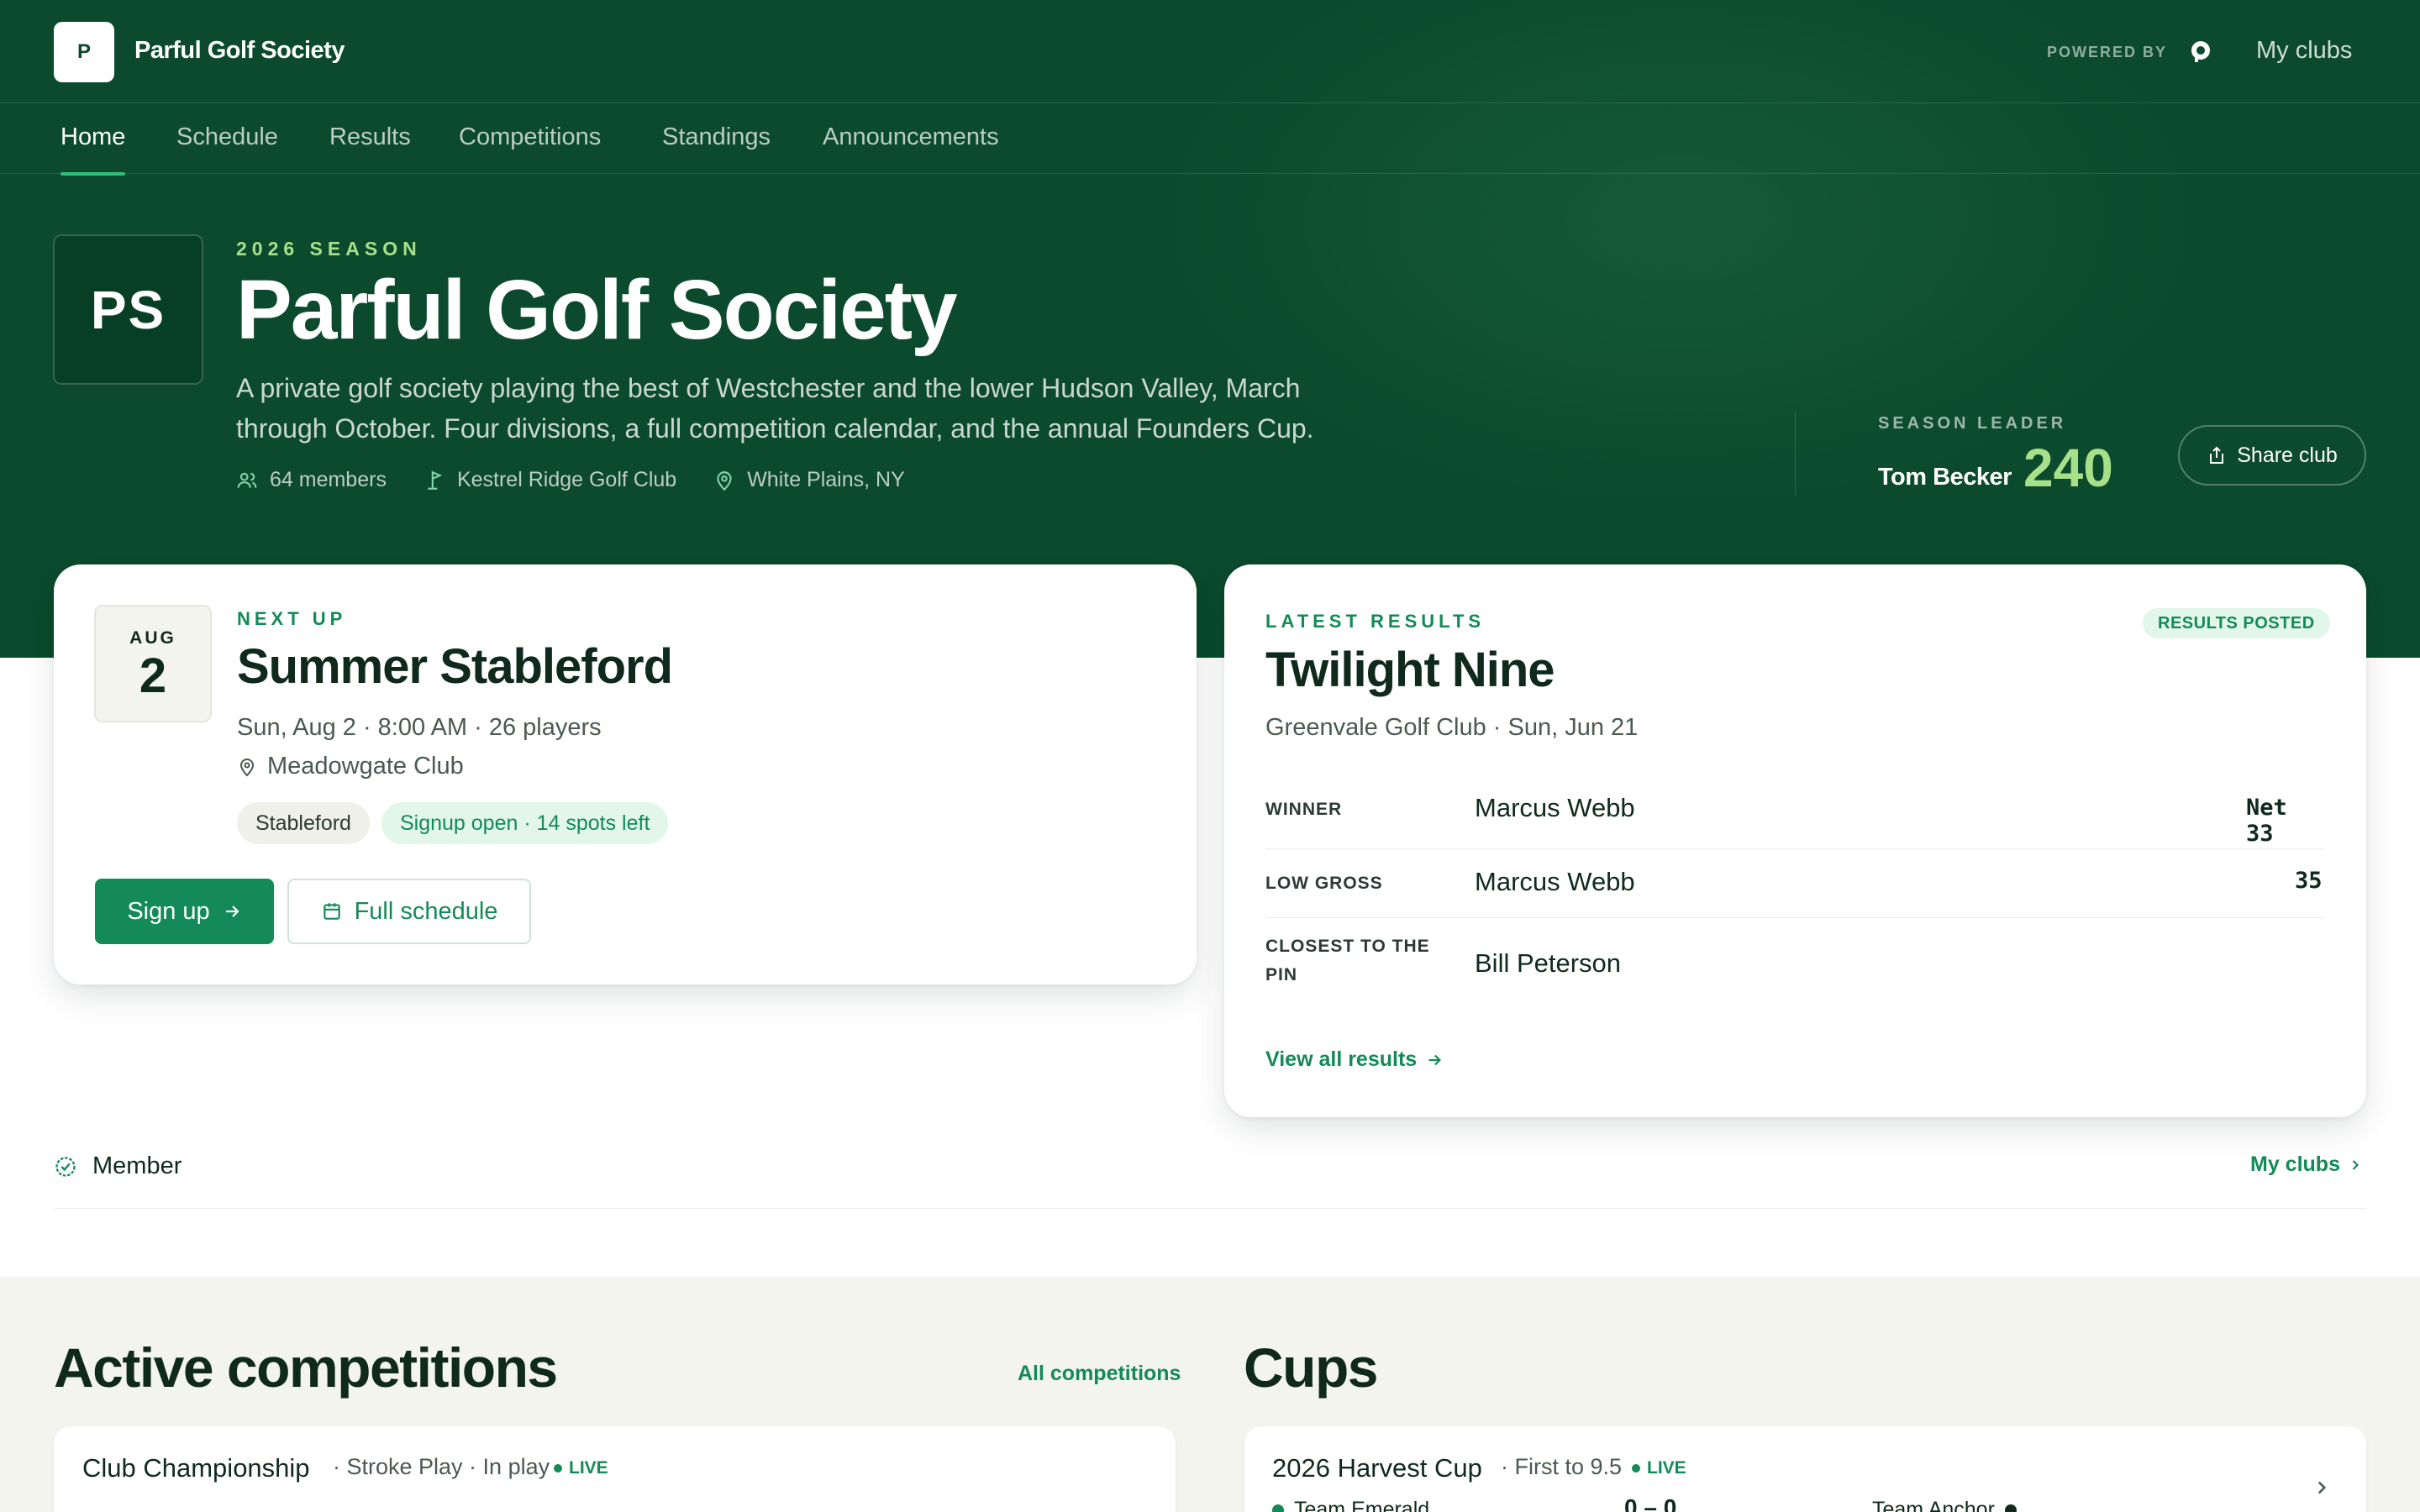 The image size is (2420, 1512). What do you see at coordinates (1933, 1505) in the screenshot?
I see `team-name: Team Anchor` at bounding box center [1933, 1505].